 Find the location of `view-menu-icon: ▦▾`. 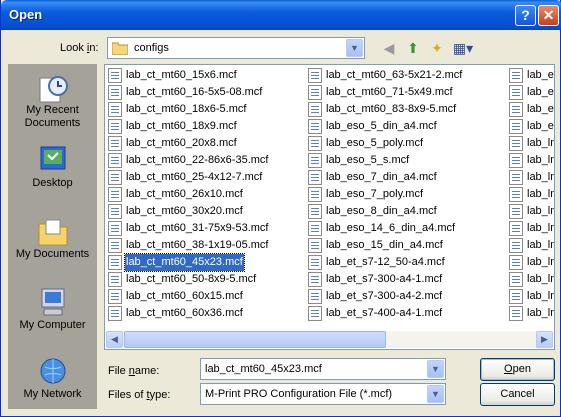

view-menu-icon: ▦▾ is located at coordinates (463, 48).